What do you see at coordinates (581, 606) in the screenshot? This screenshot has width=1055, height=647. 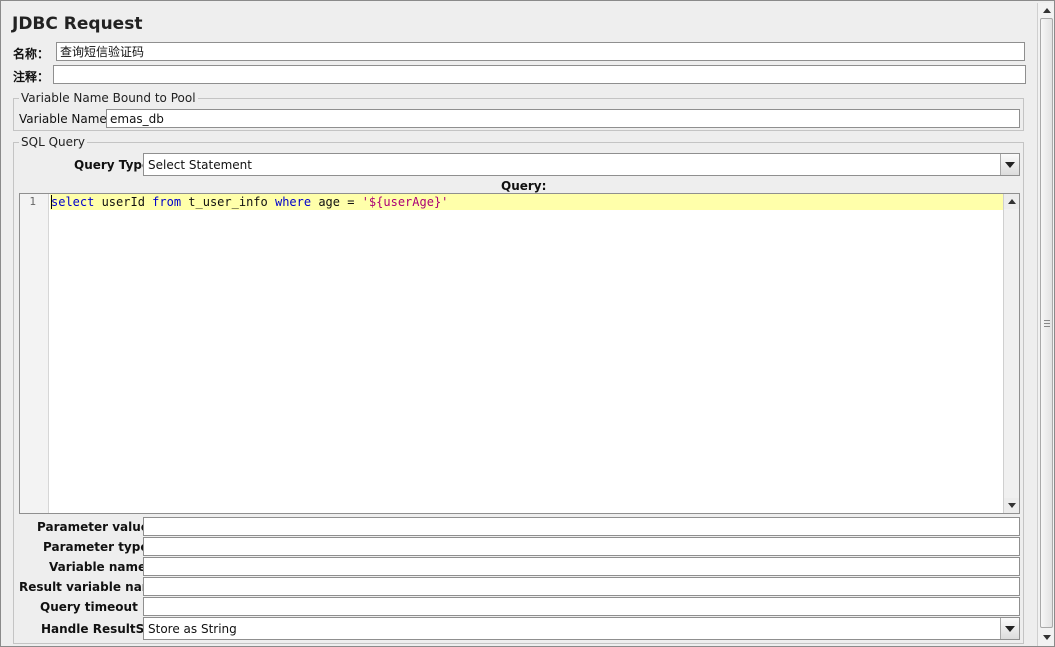 I see `query-timeout-input` at bounding box center [581, 606].